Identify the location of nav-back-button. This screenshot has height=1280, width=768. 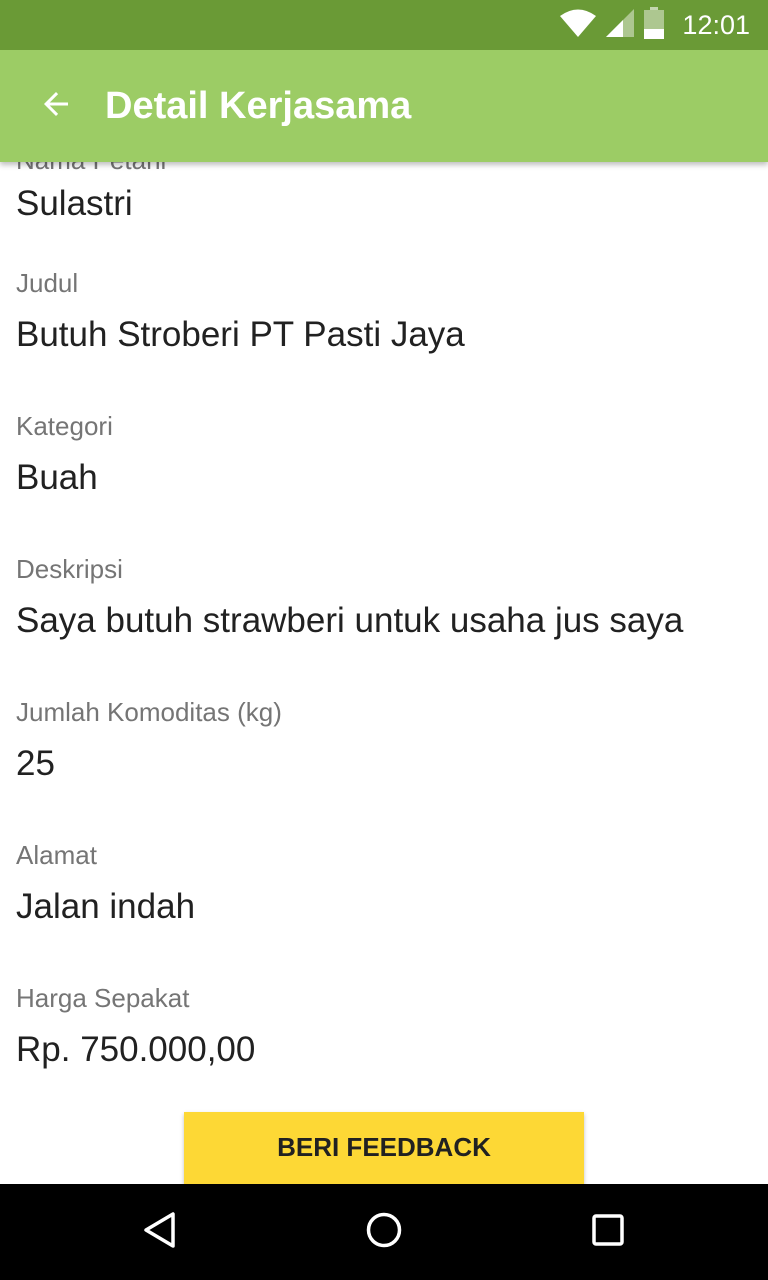
(160, 1232).